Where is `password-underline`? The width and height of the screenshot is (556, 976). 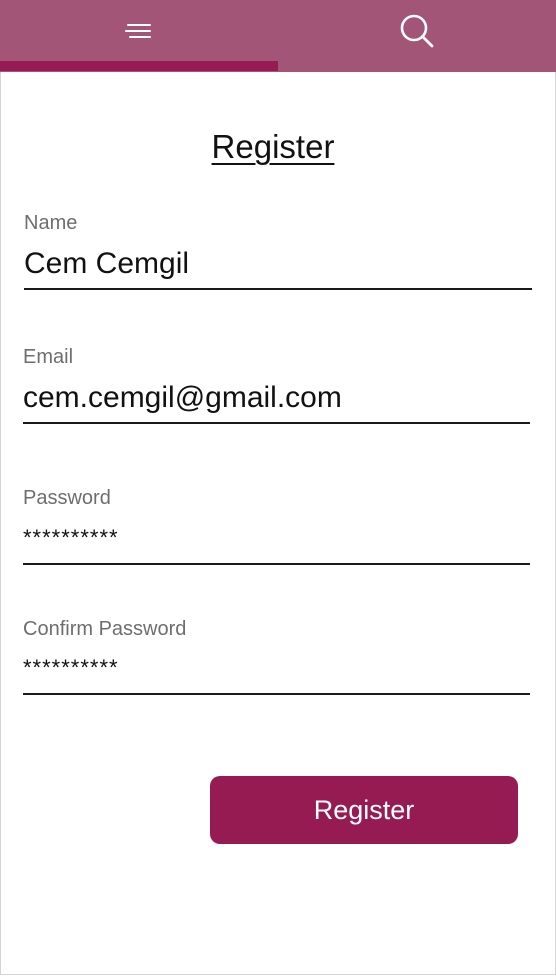
password-underline is located at coordinates (276, 564).